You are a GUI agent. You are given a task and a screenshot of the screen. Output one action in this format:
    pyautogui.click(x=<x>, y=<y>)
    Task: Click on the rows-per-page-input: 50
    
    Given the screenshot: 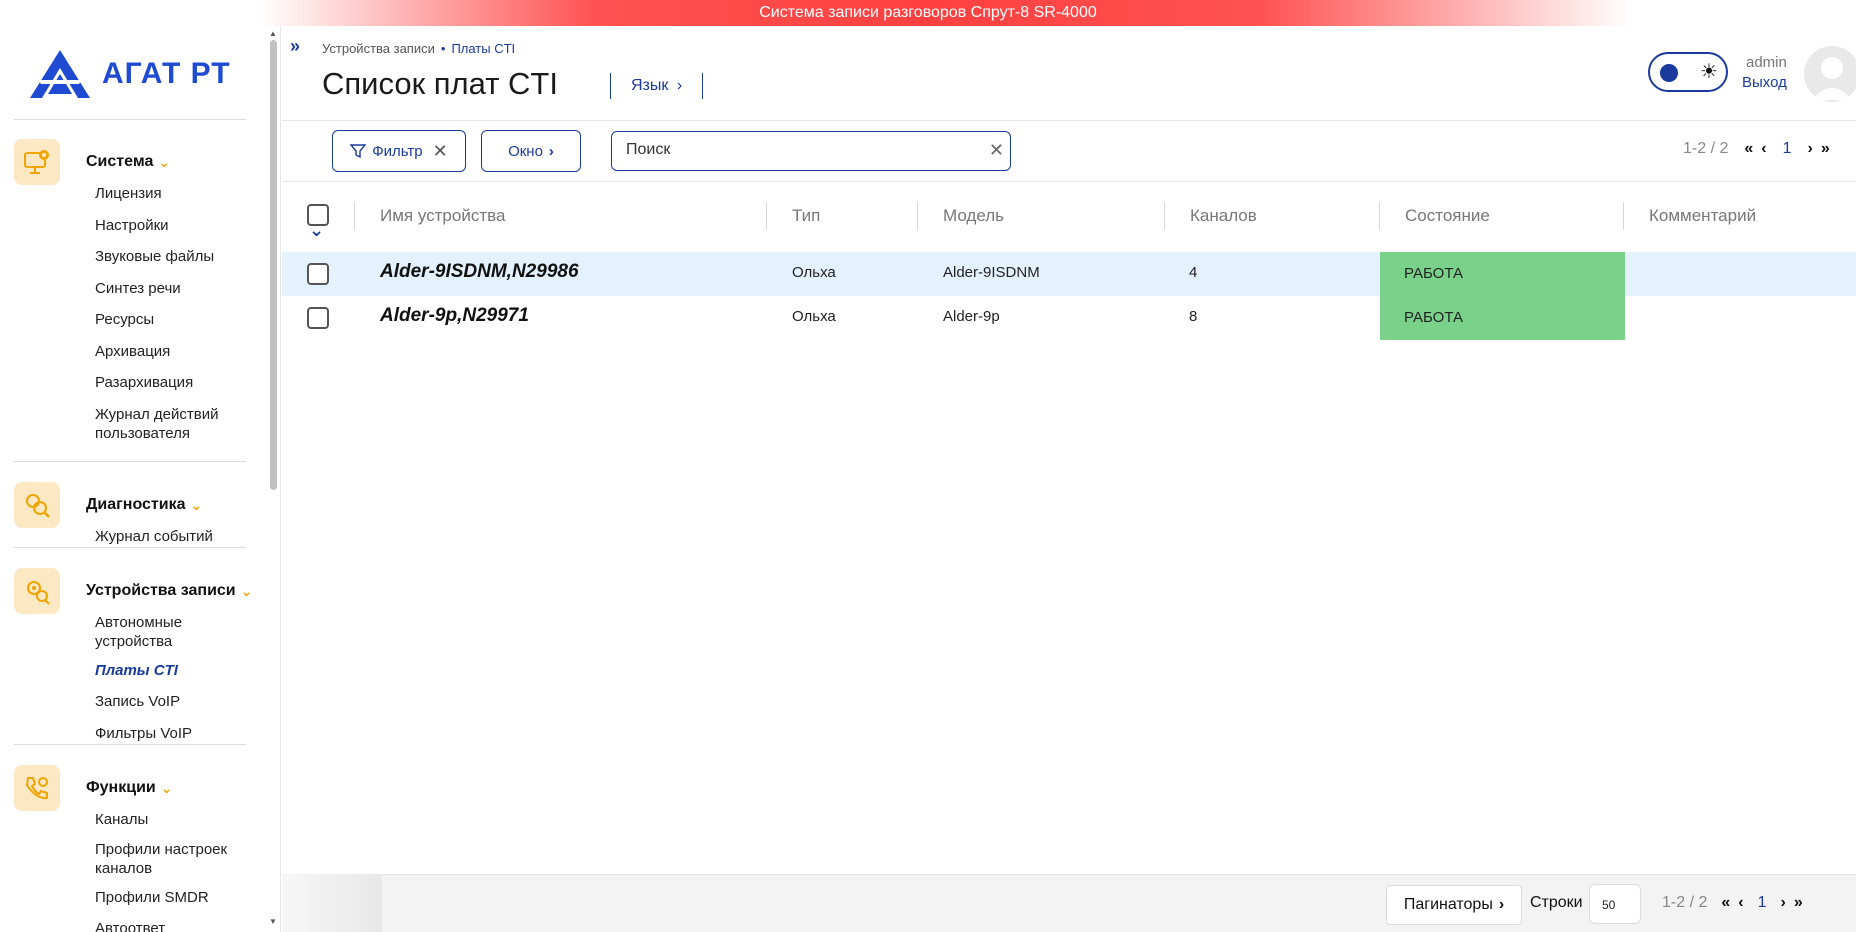 What is the action you would take?
    pyautogui.click(x=1615, y=904)
    